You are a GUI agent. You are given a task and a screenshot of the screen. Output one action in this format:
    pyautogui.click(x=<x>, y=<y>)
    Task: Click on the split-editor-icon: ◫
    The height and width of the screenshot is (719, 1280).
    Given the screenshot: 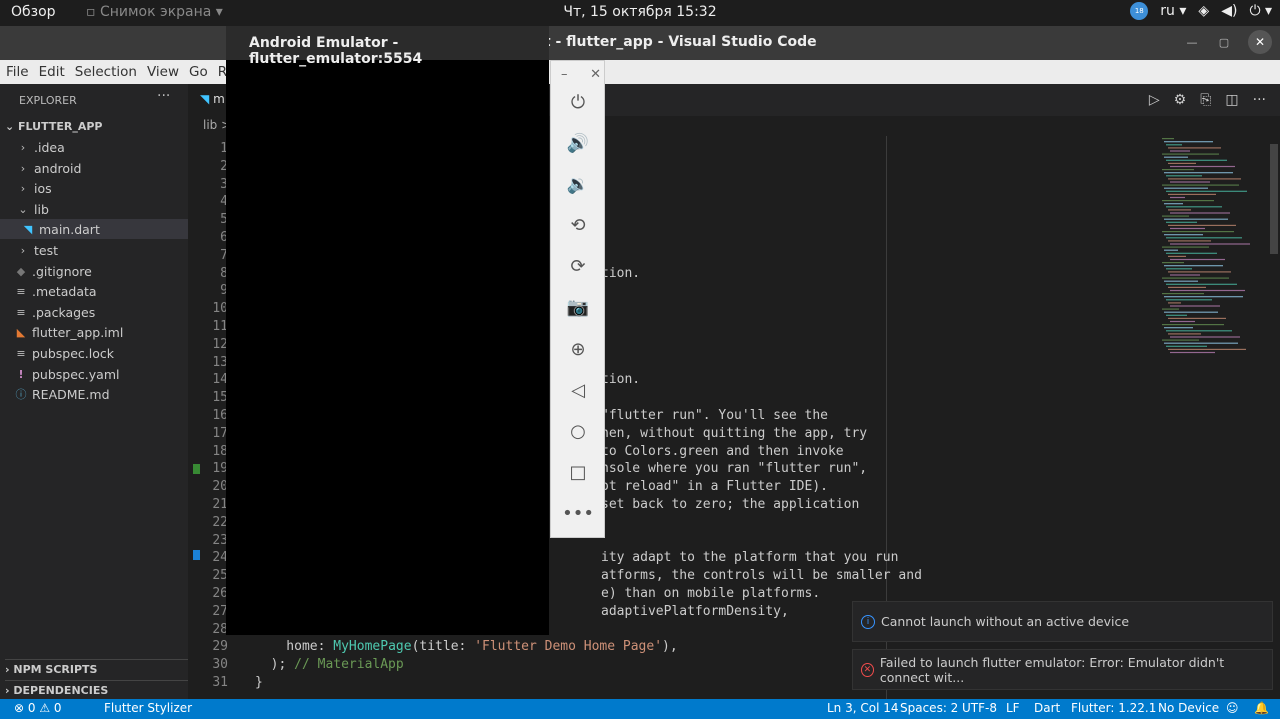 What is the action you would take?
    pyautogui.click(x=1231, y=100)
    